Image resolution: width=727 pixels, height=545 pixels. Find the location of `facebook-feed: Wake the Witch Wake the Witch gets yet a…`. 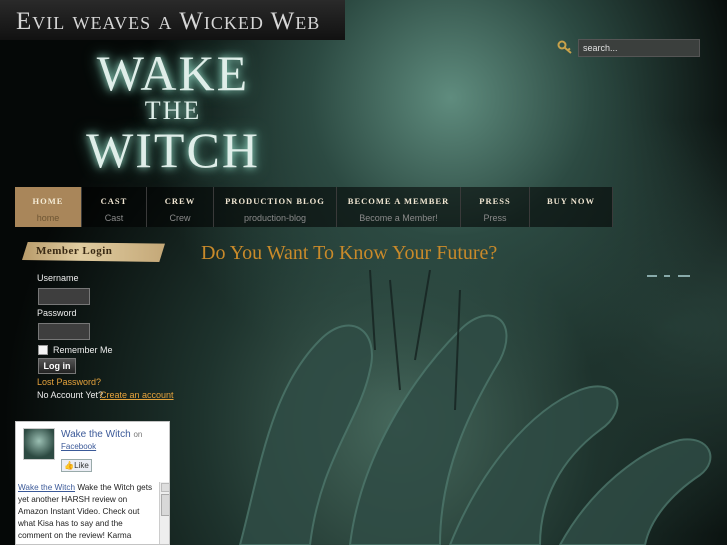

facebook-feed: Wake the Witch Wake the Witch gets yet a… is located at coordinates (89, 513).